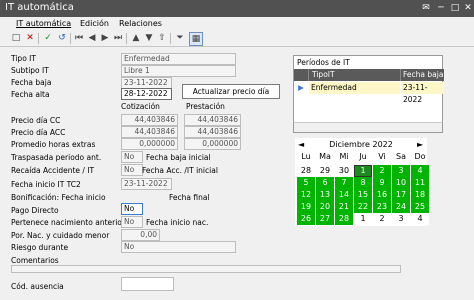 The width and height of the screenshot is (474, 300). What do you see at coordinates (53, 170) in the screenshot?
I see `recaida-label: Recaída Accidente / IT` at bounding box center [53, 170].